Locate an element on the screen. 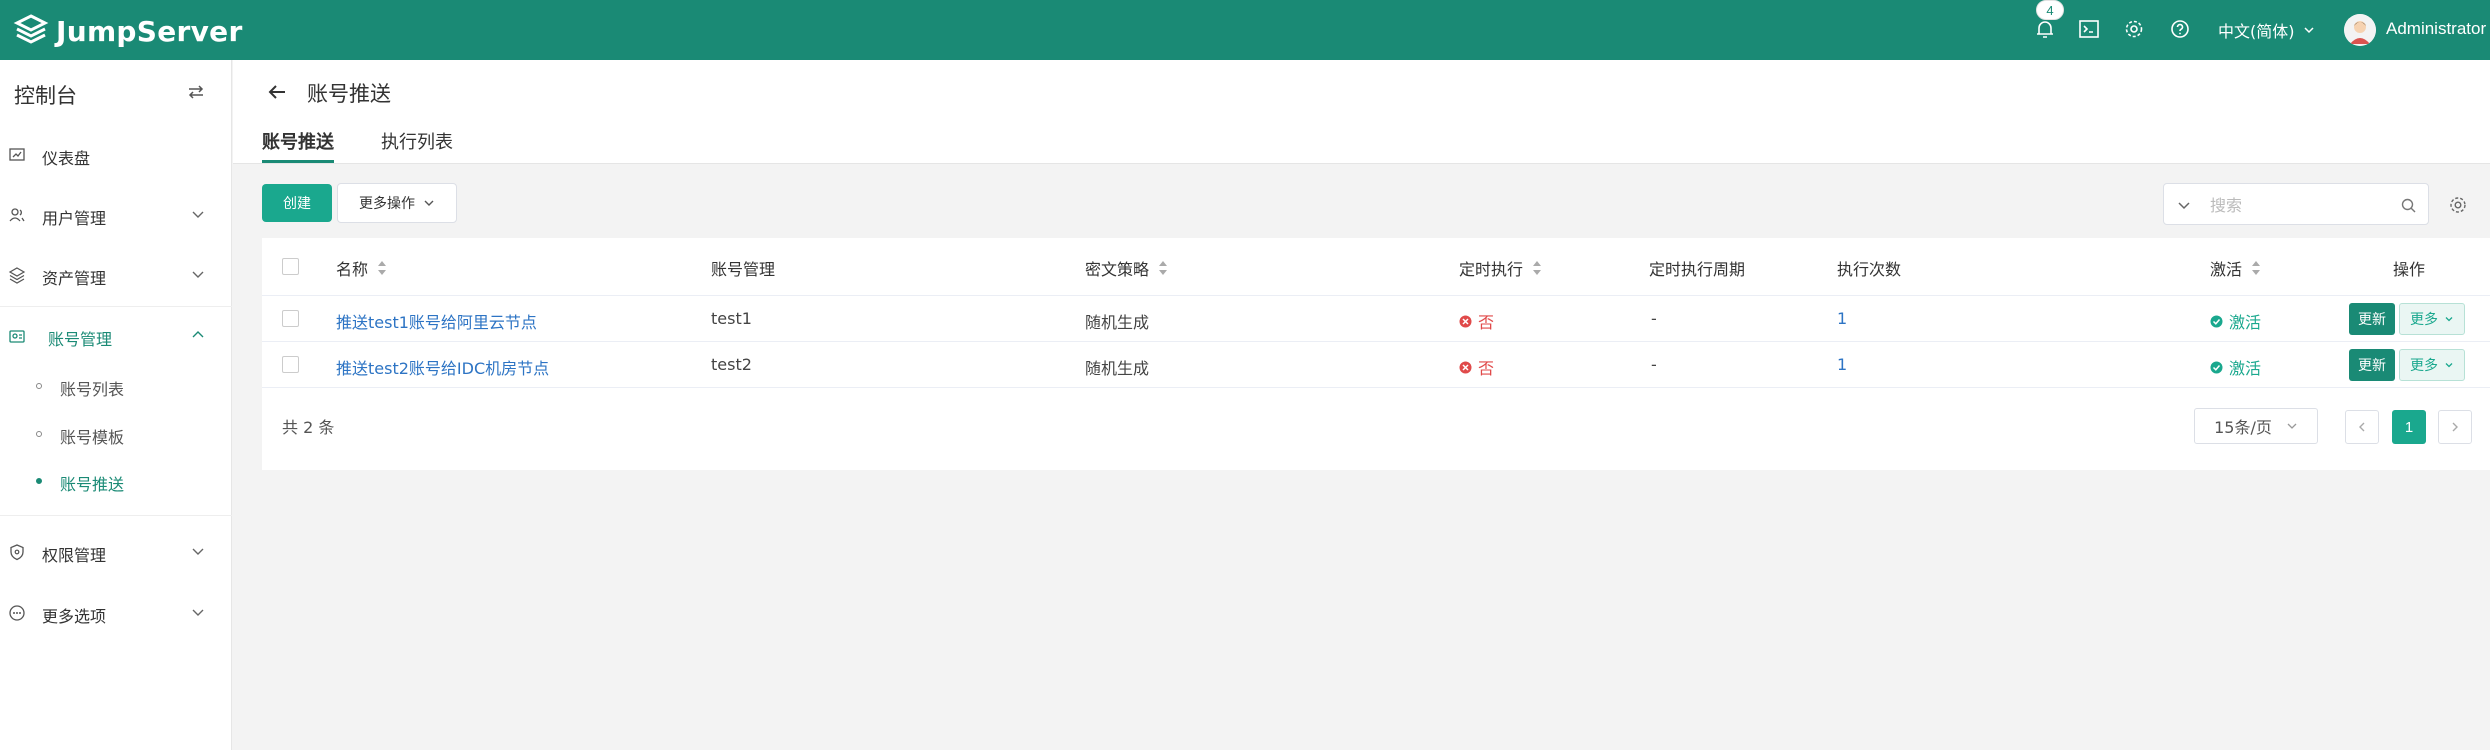 The width and height of the screenshot is (2490, 750). column-header-label: 密文策略 is located at coordinates (1117, 269).